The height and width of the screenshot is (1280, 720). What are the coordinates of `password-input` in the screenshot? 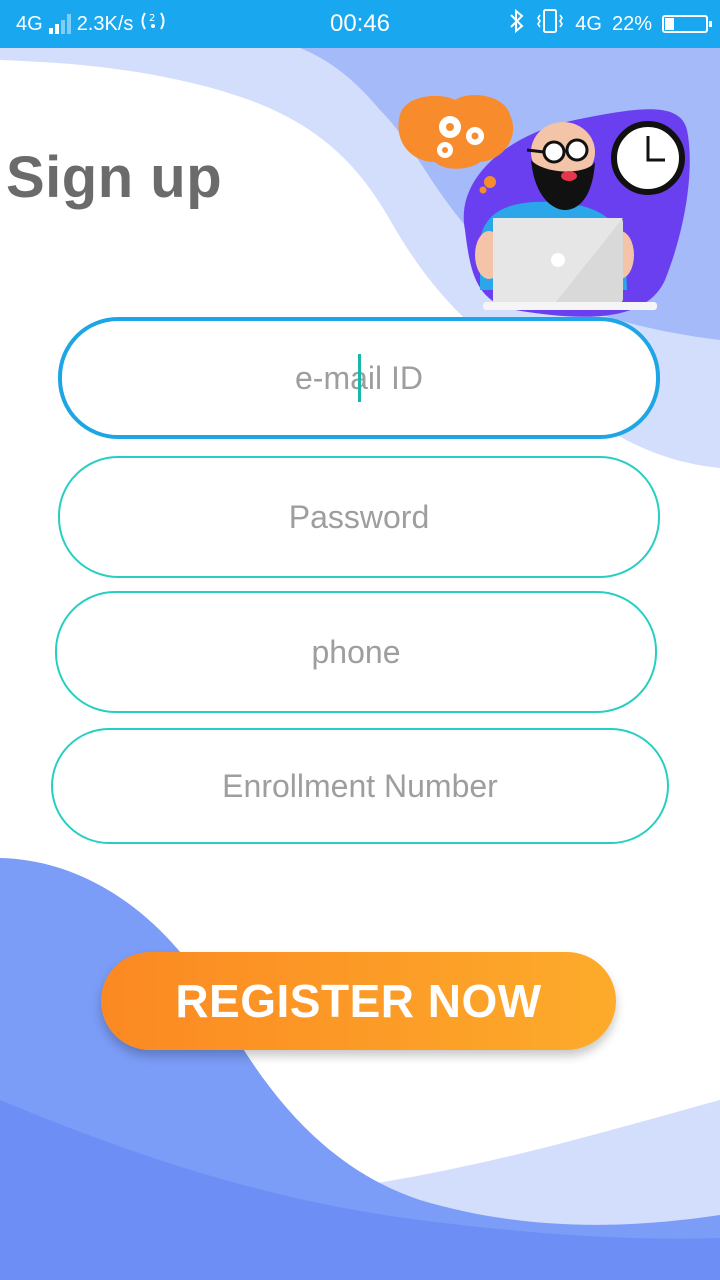 It's located at (359, 517).